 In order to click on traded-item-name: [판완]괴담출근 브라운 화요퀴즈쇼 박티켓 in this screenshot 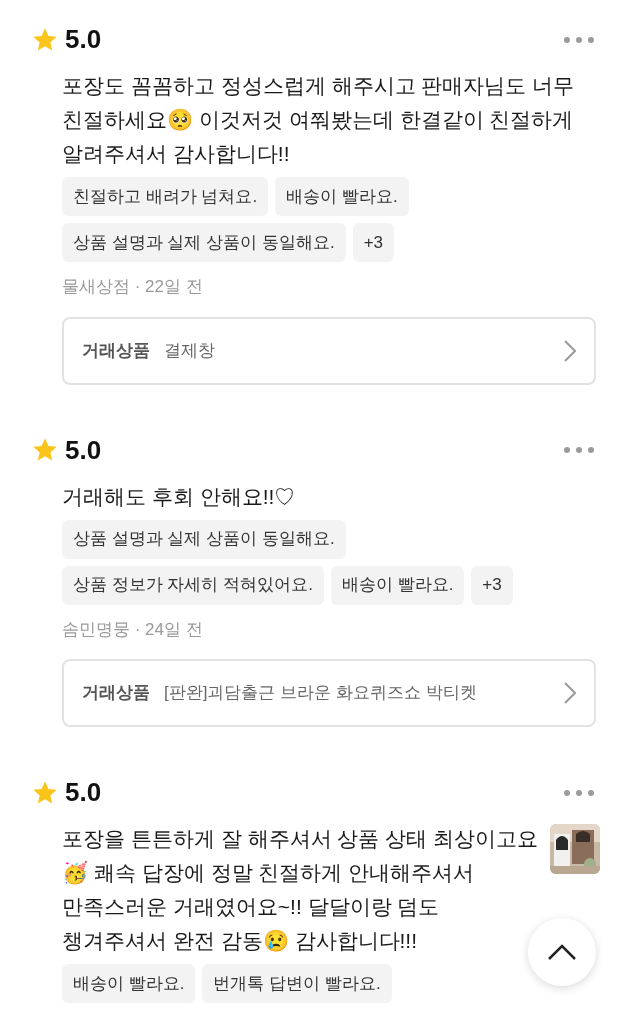, I will do `click(321, 693)`.